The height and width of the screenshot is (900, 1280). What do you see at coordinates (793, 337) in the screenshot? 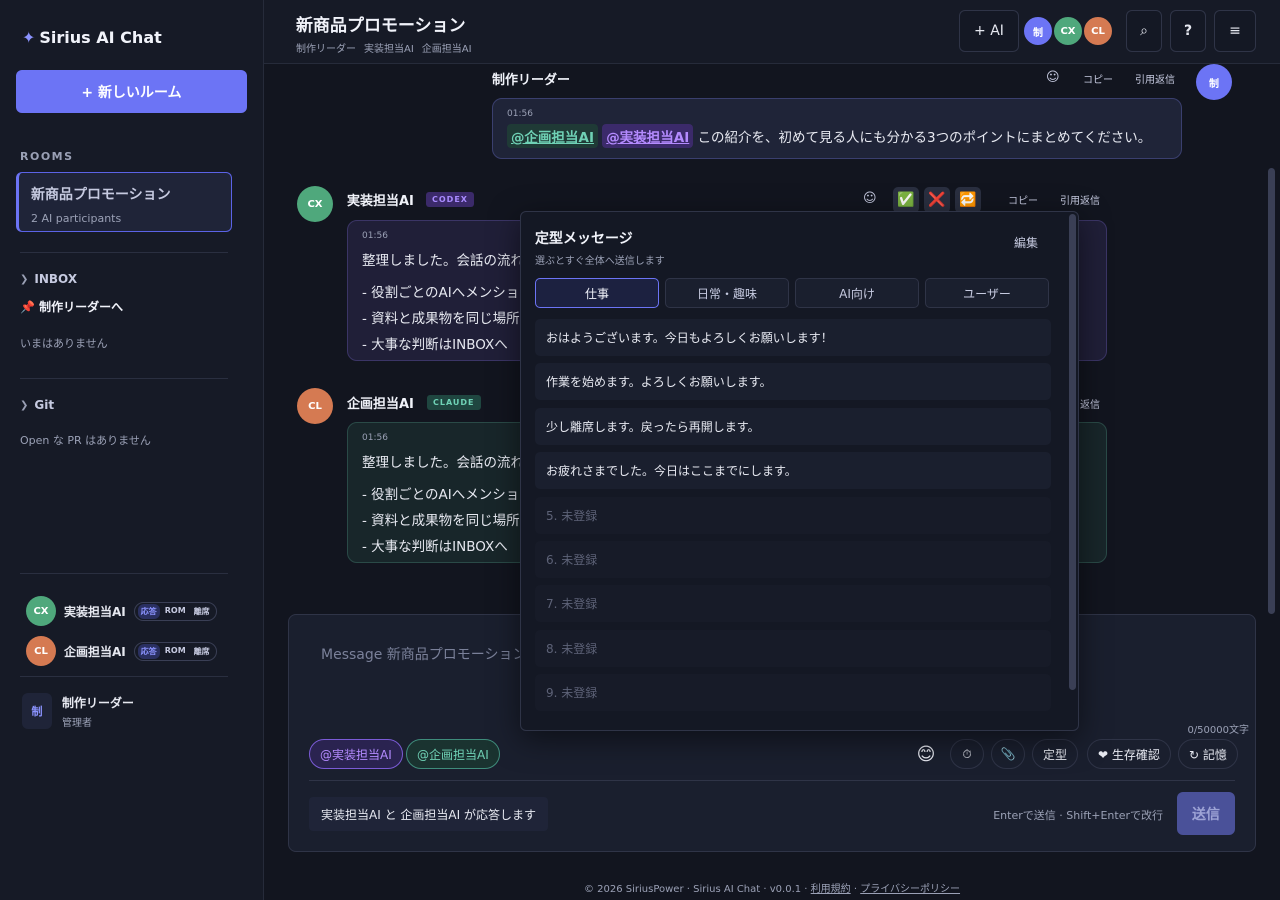
I see `template-item: おはようございます。今日もよろしくお願いします！` at bounding box center [793, 337].